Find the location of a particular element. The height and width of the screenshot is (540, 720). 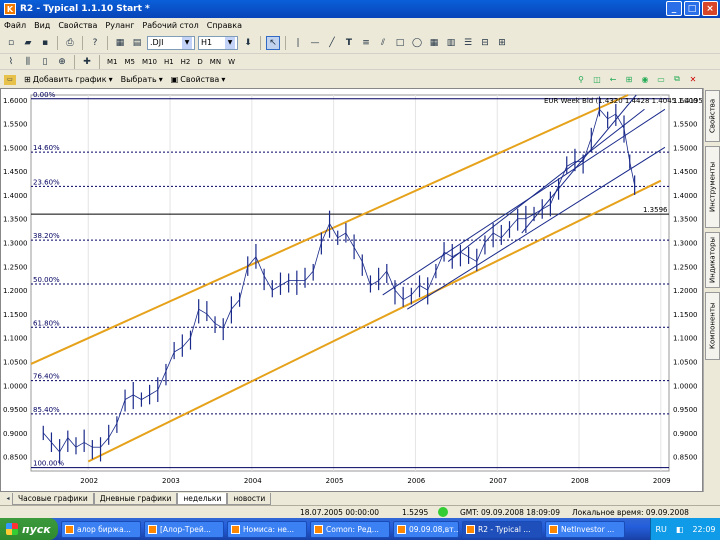

ellipse-icon: ◯ is located at coordinates (417, 43).